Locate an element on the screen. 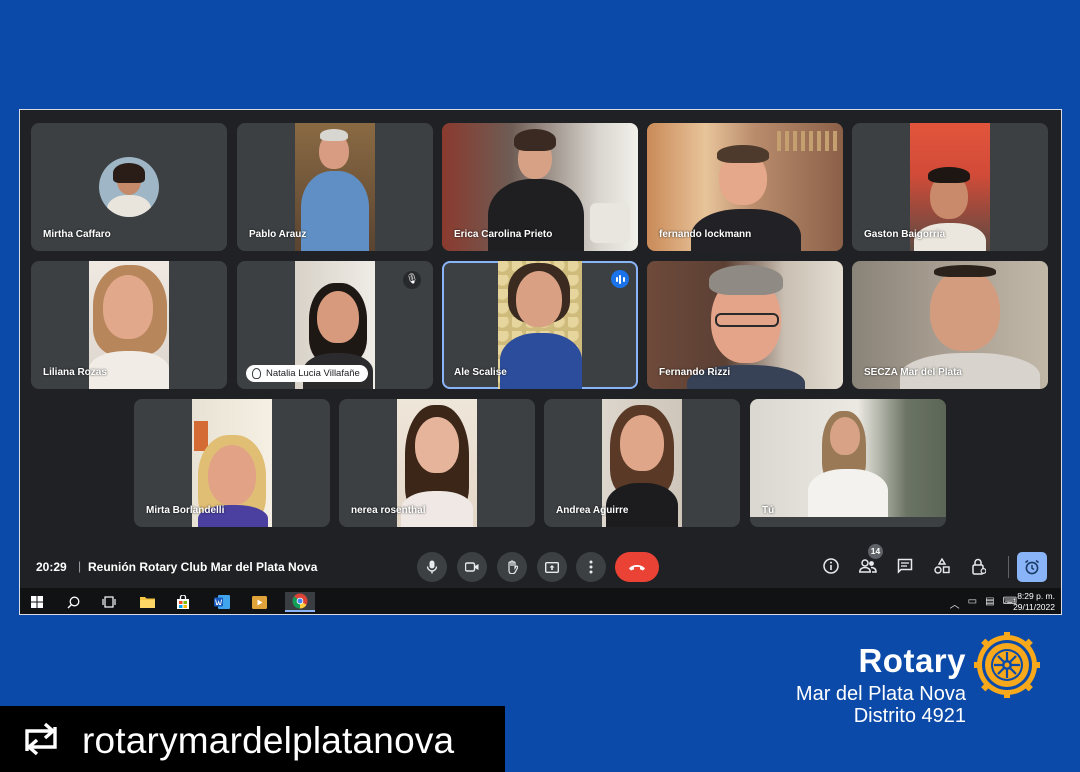 Image resolution: width=1080 pixels, height=772 pixels. more-options-icon is located at coordinates (591, 567).